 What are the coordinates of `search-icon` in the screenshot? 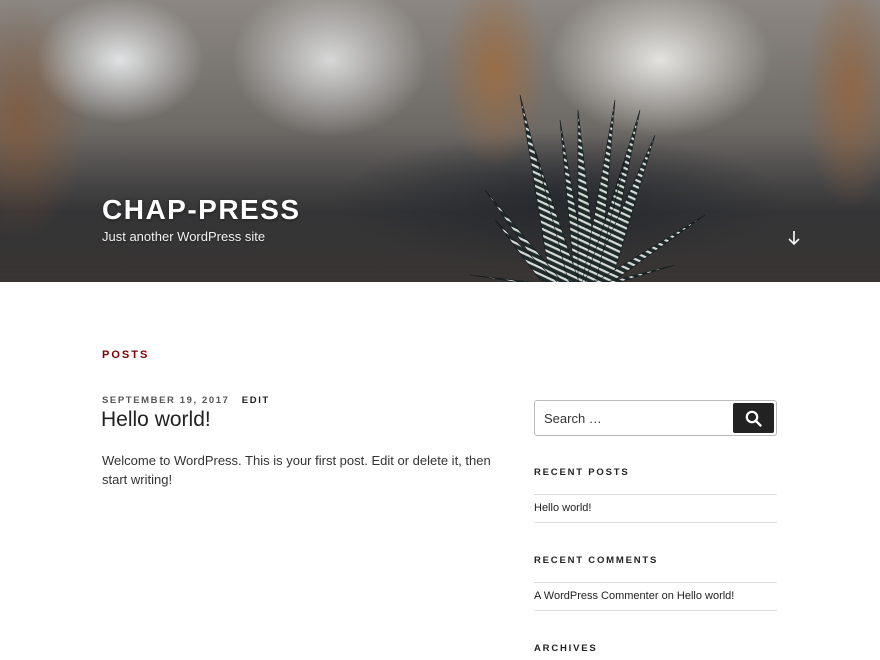 It's located at (753, 418).